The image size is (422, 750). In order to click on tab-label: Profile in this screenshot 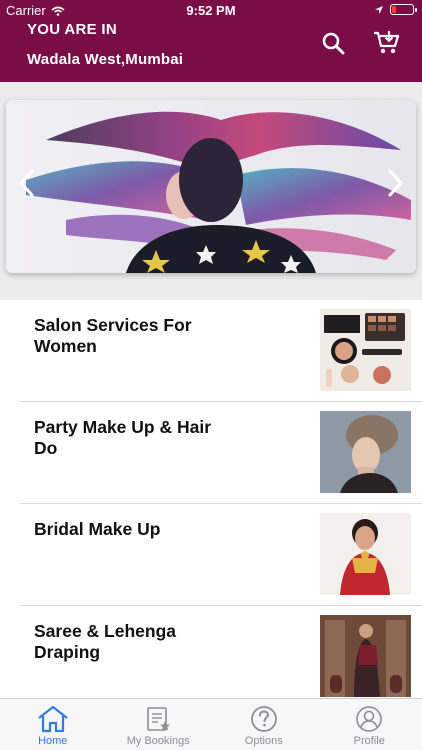, I will do `click(369, 741)`.